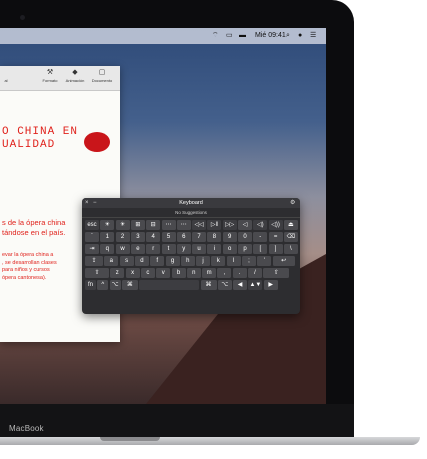 This screenshot has height=459, width=427. I want to click on key: ⌫, so click(290, 237).